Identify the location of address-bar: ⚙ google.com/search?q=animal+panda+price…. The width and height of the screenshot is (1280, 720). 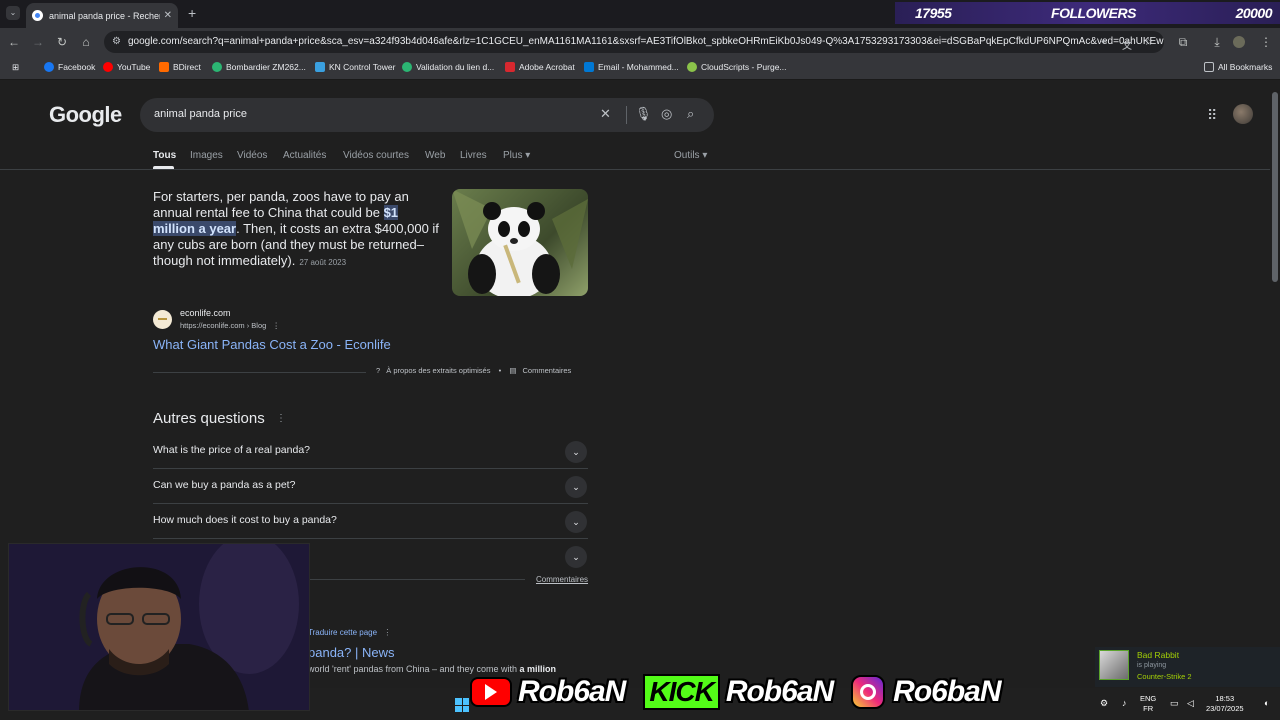
(634, 42).